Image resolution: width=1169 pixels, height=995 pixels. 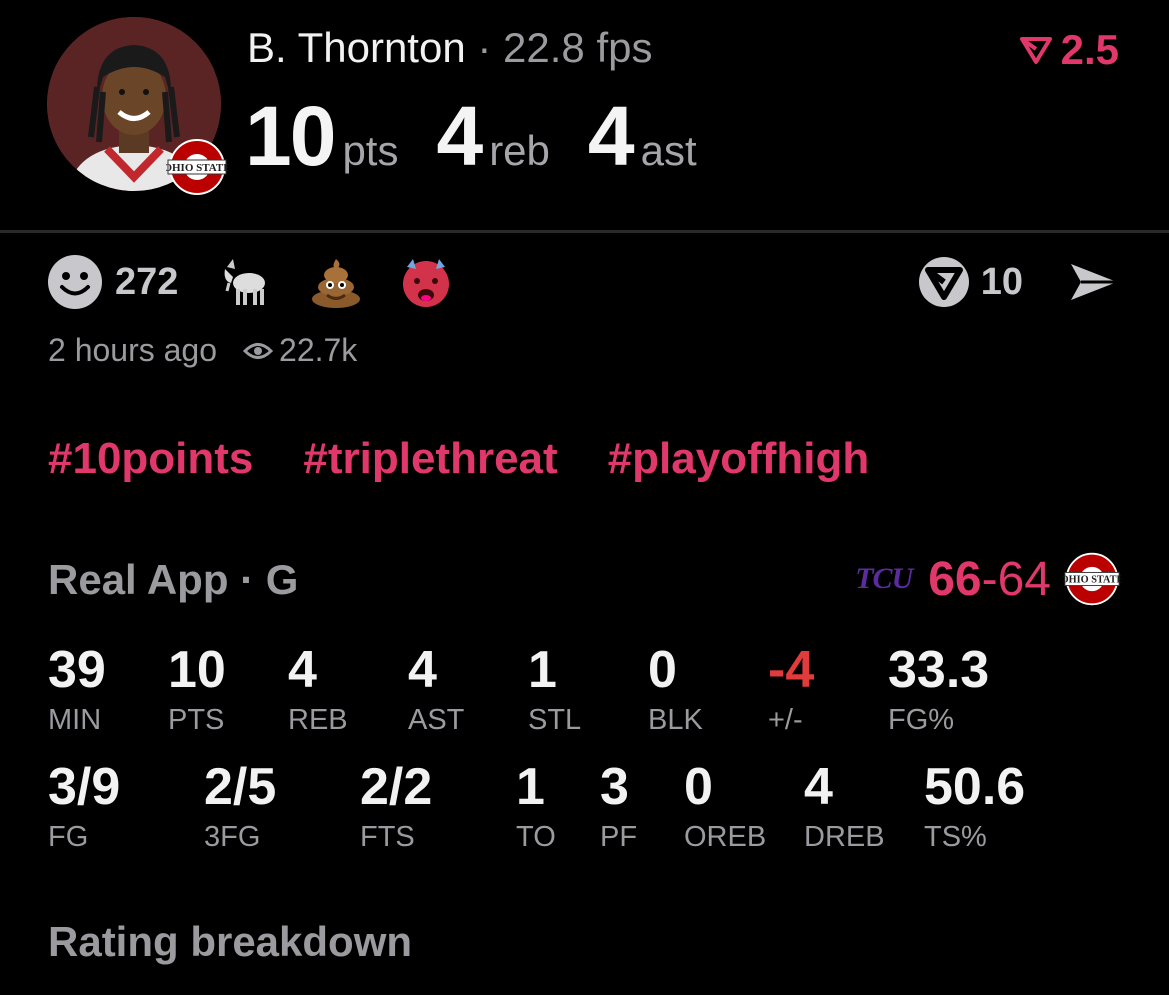 What do you see at coordinates (1024, 579) in the screenshot?
I see `team-score: 64` at bounding box center [1024, 579].